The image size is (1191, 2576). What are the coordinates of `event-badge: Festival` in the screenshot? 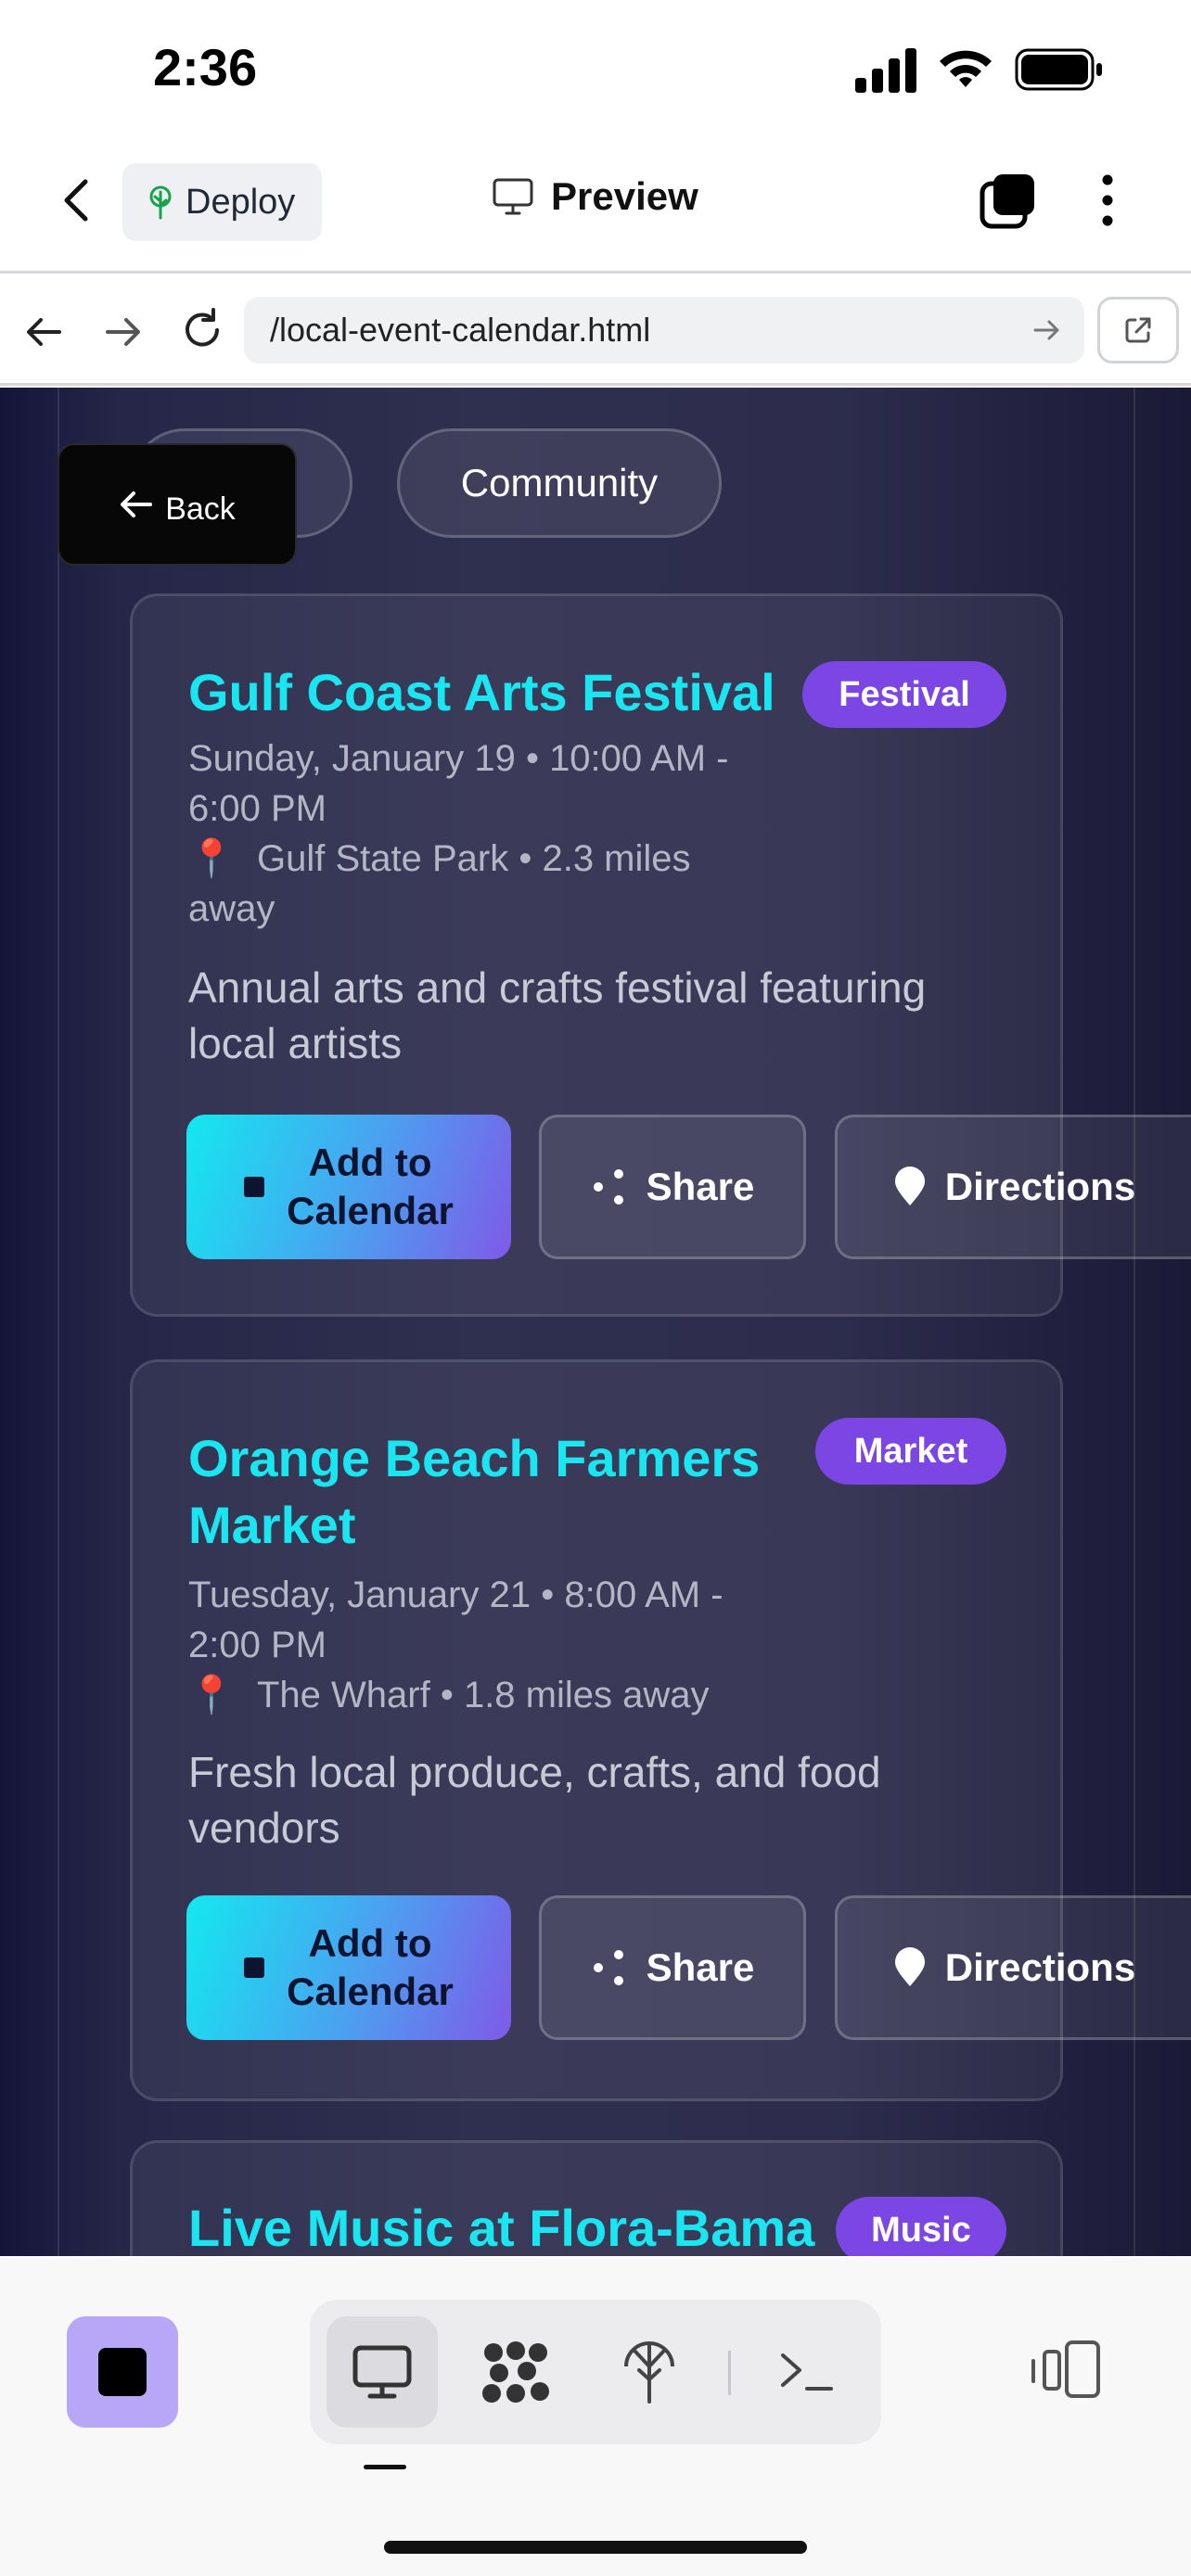 It's located at (904, 695).